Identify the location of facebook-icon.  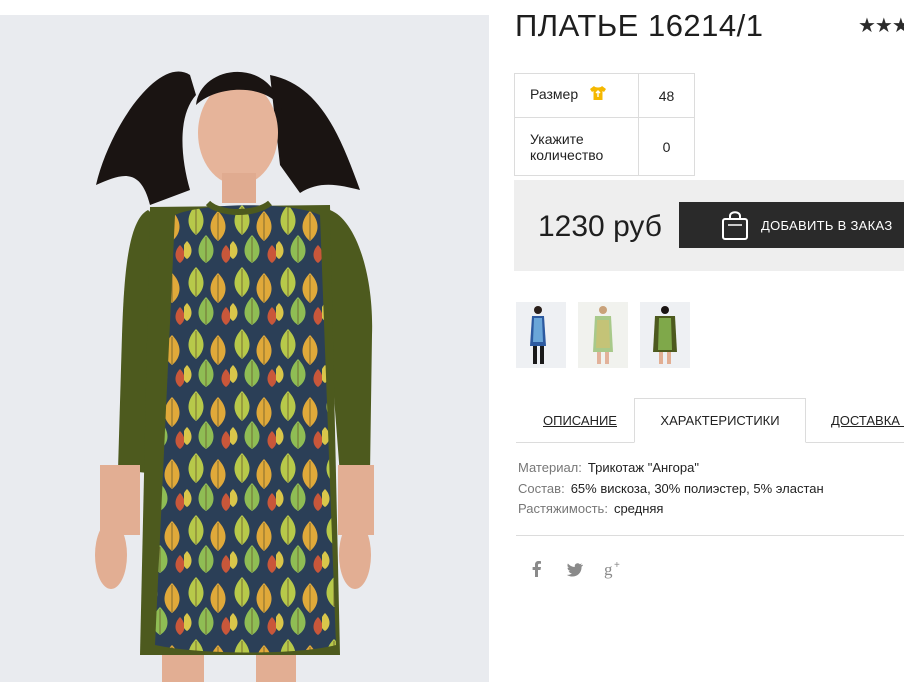
(537, 571).